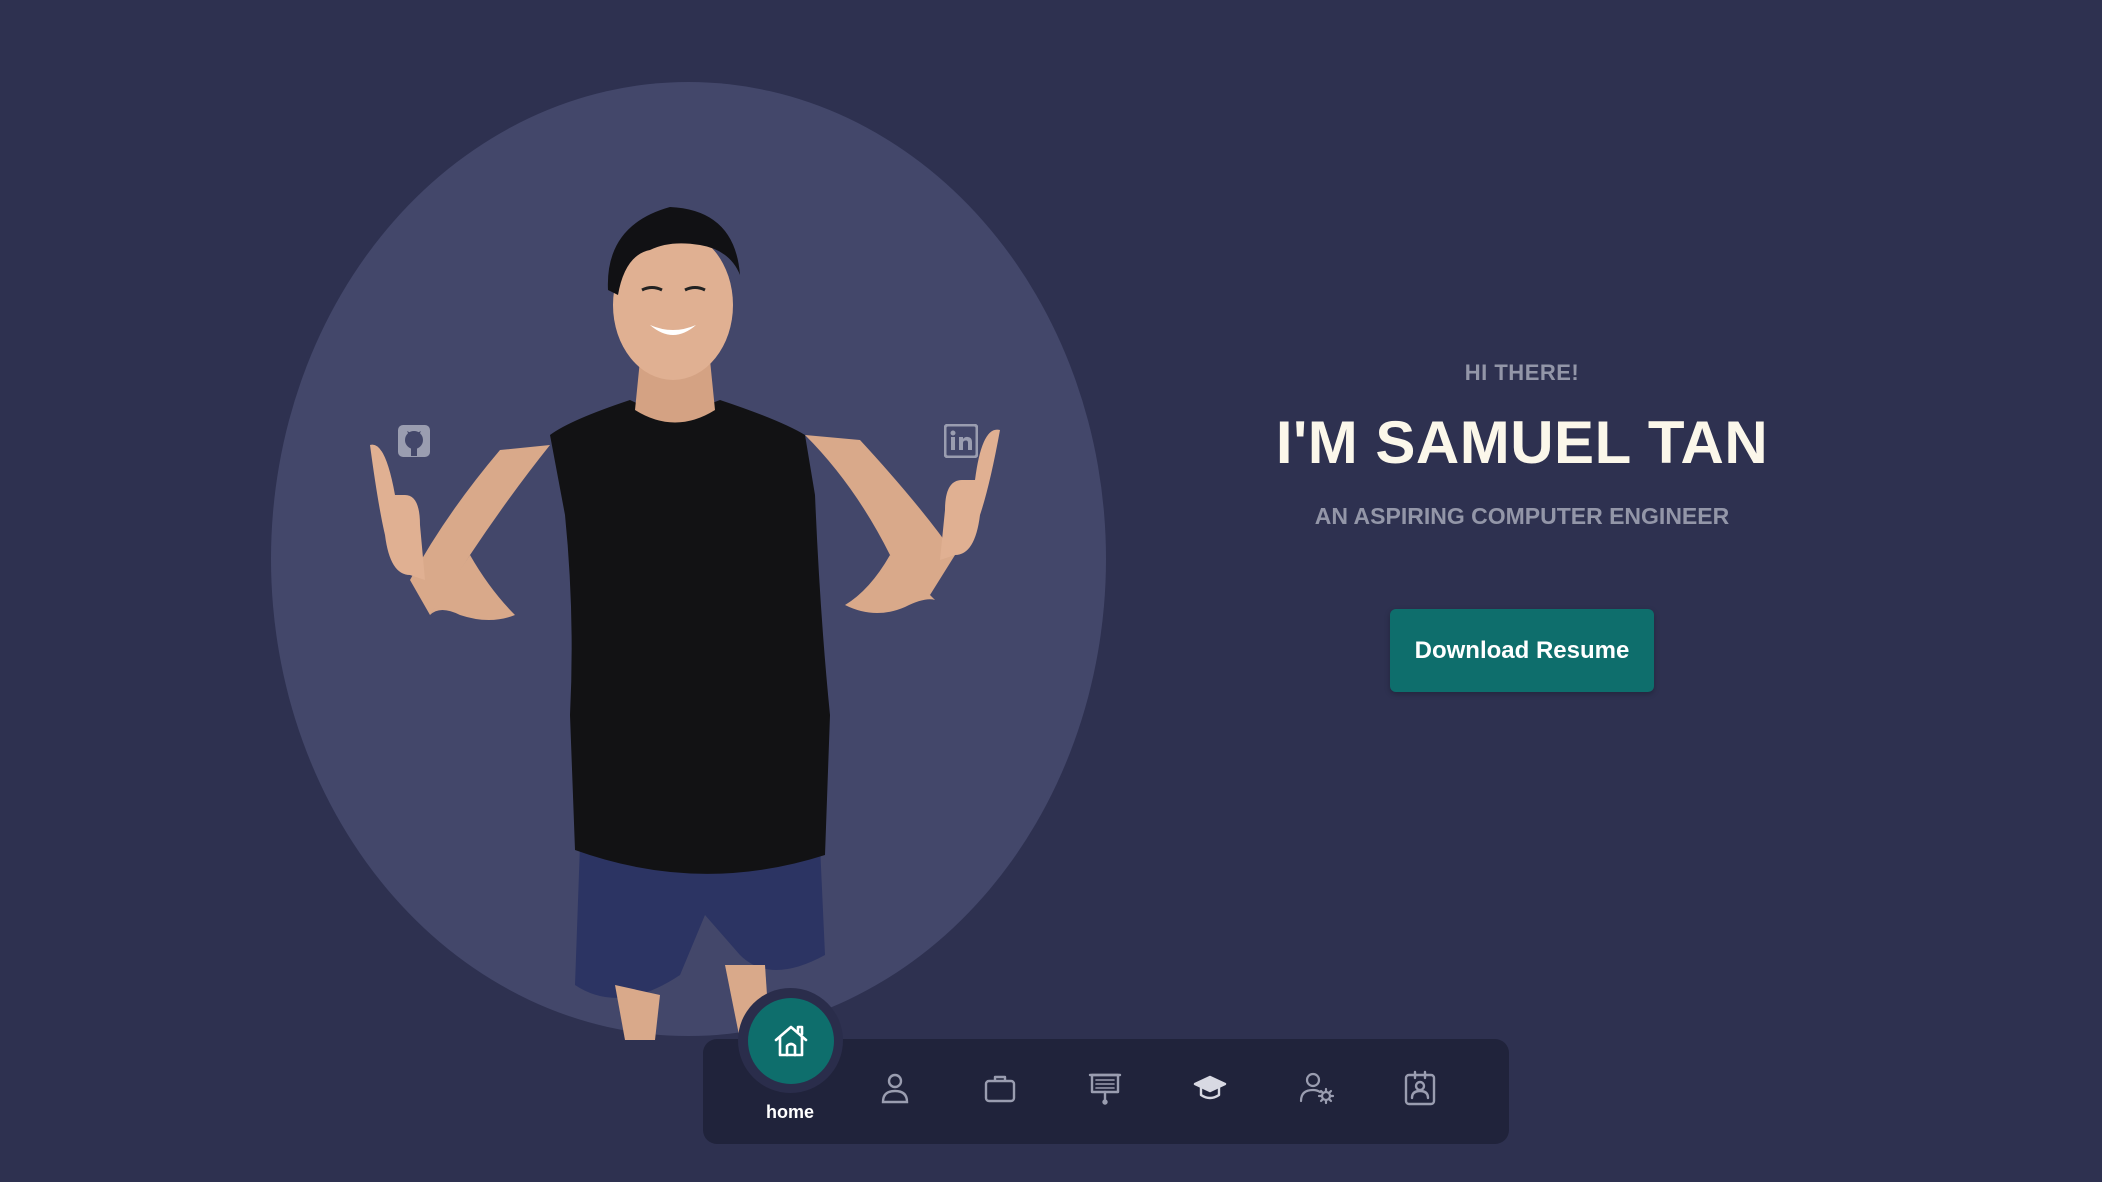 The width and height of the screenshot is (2102, 1182). Describe the element at coordinates (1522, 372) in the screenshot. I see `greeting-text: HI THERE!` at that location.